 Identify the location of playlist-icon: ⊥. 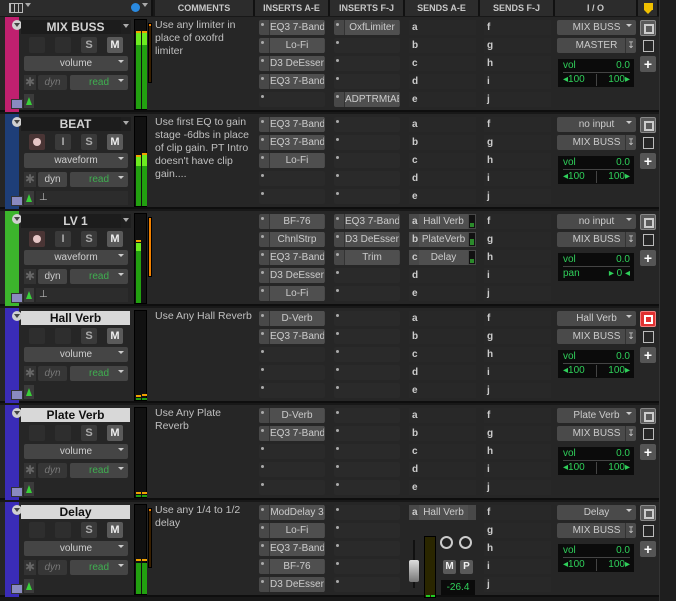
(82, 295).